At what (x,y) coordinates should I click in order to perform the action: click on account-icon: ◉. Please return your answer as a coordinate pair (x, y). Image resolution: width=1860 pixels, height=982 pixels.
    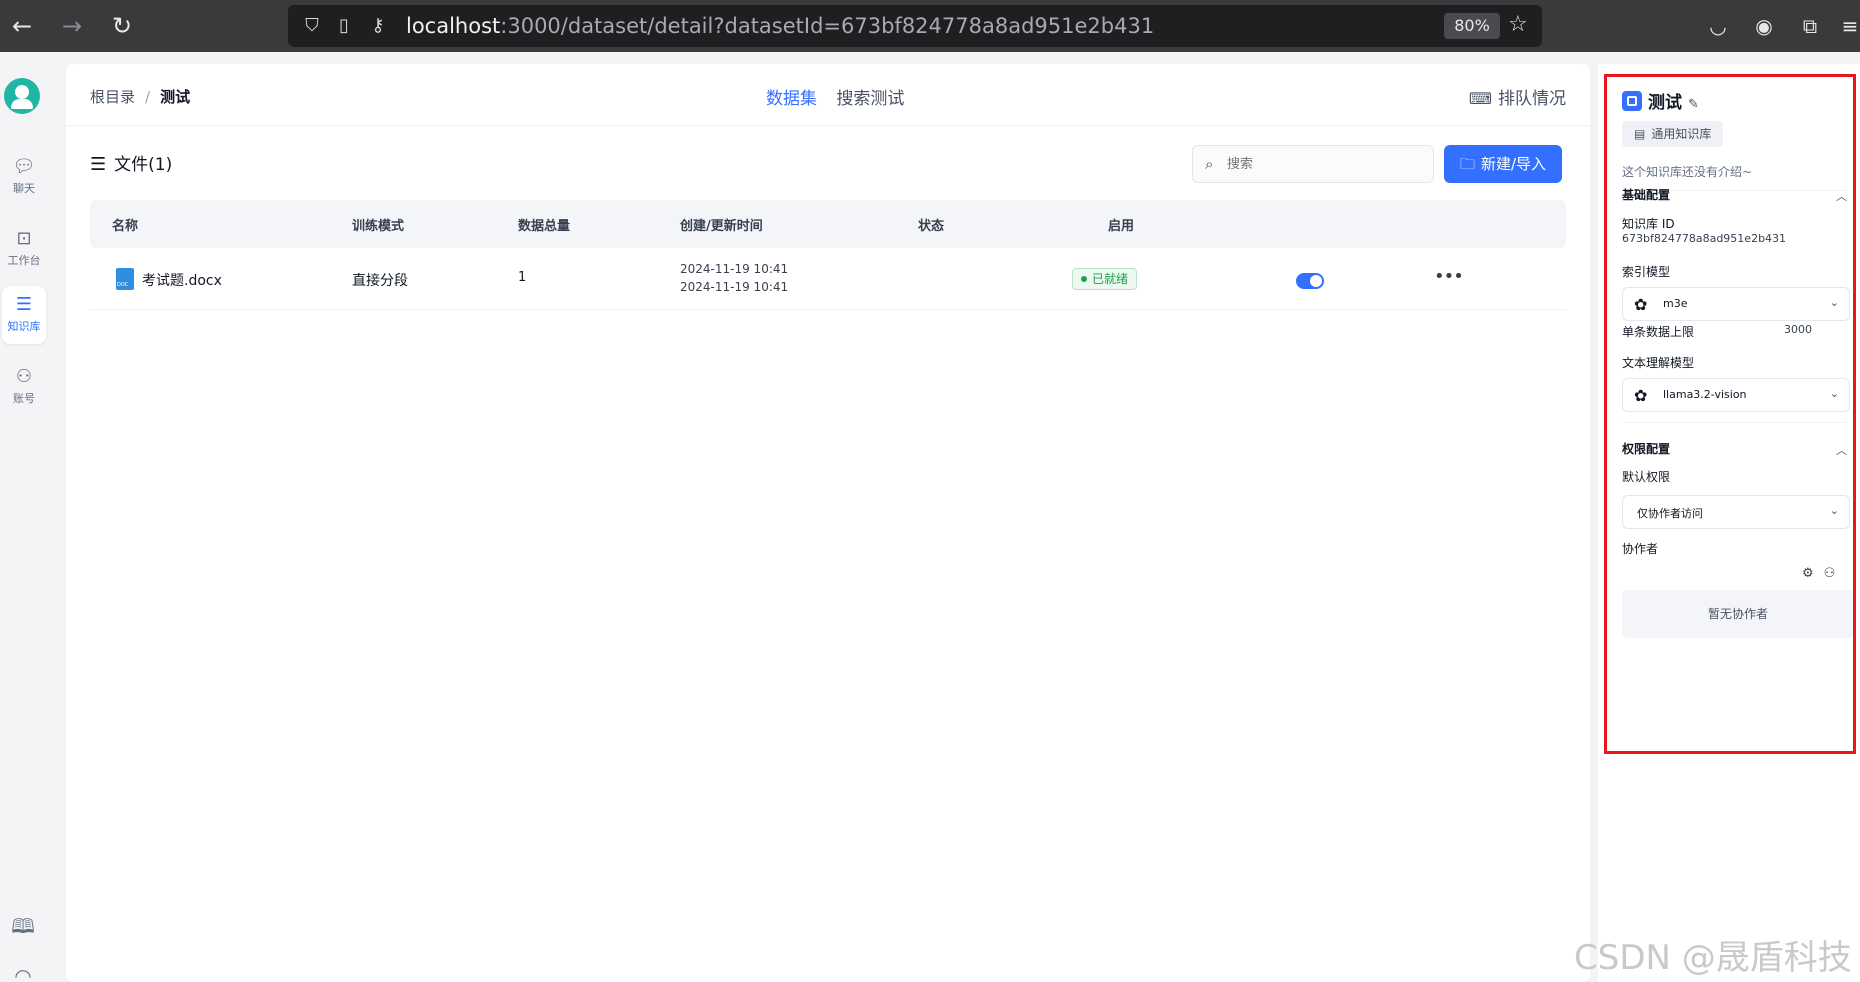
    Looking at the image, I should click on (1764, 26).